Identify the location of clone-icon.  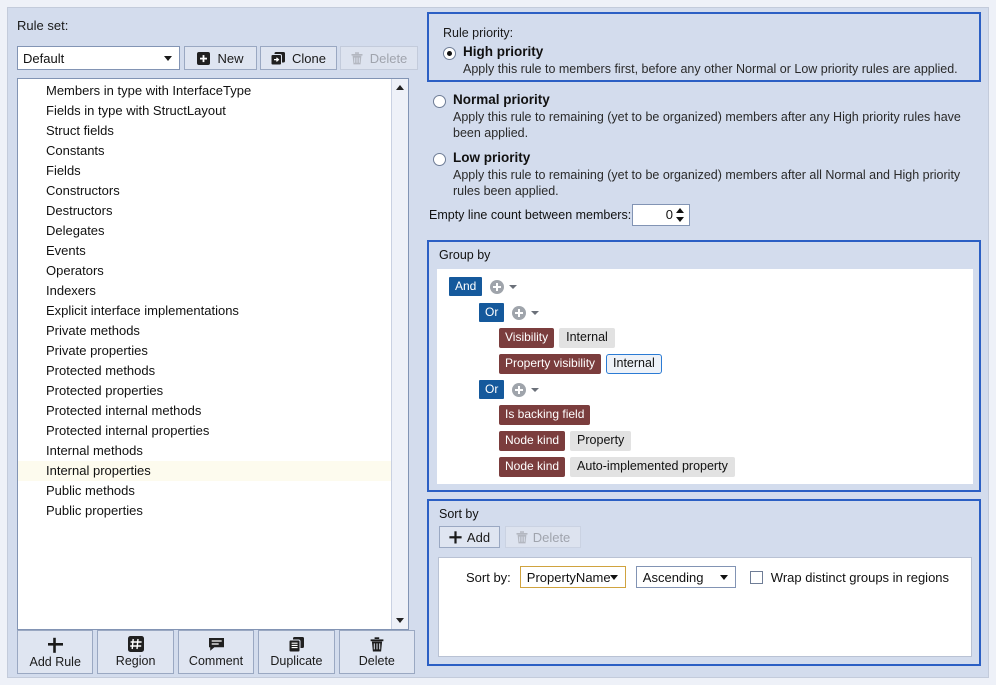
(278, 58).